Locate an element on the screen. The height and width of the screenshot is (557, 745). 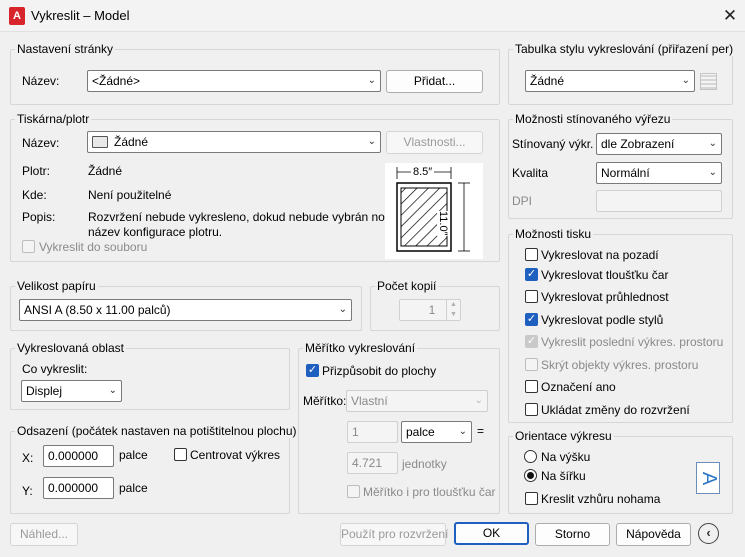
dpi-input is located at coordinates (659, 201).